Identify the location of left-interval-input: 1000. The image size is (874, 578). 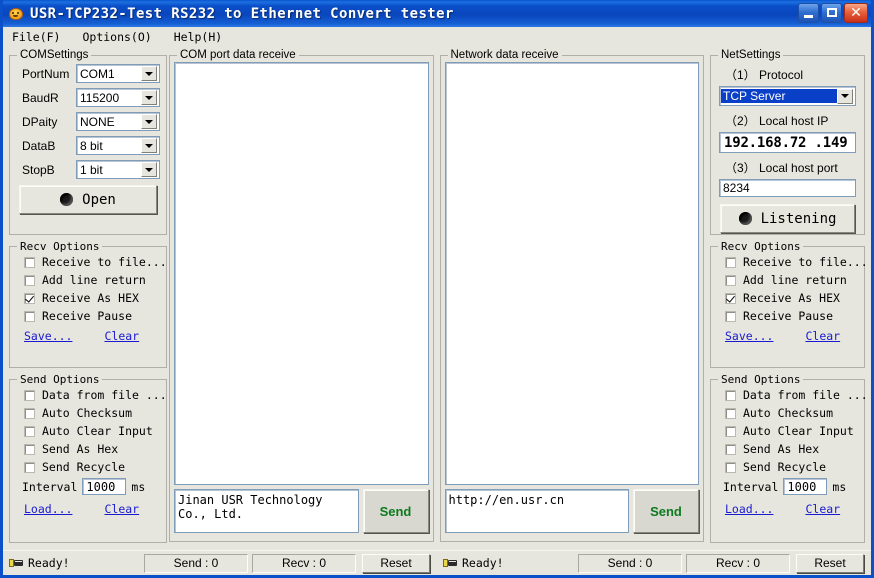
(104, 486).